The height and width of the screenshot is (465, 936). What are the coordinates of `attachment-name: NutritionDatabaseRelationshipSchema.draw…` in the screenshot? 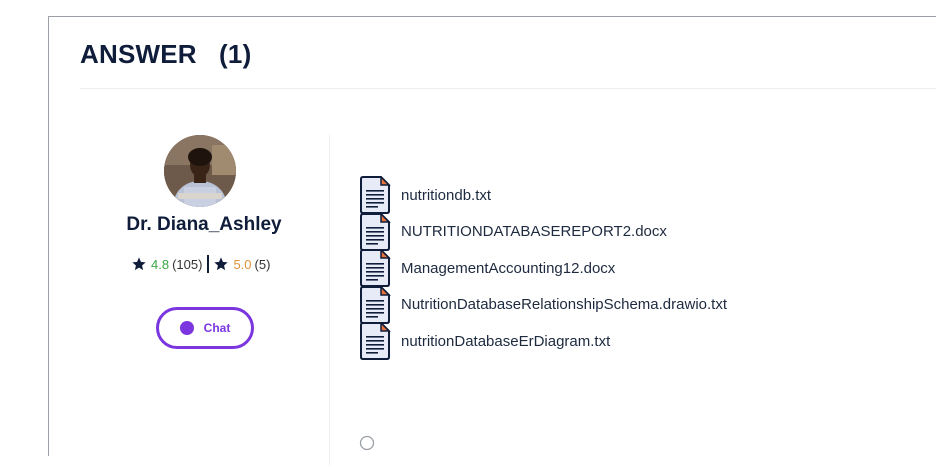 It's located at (564, 304).